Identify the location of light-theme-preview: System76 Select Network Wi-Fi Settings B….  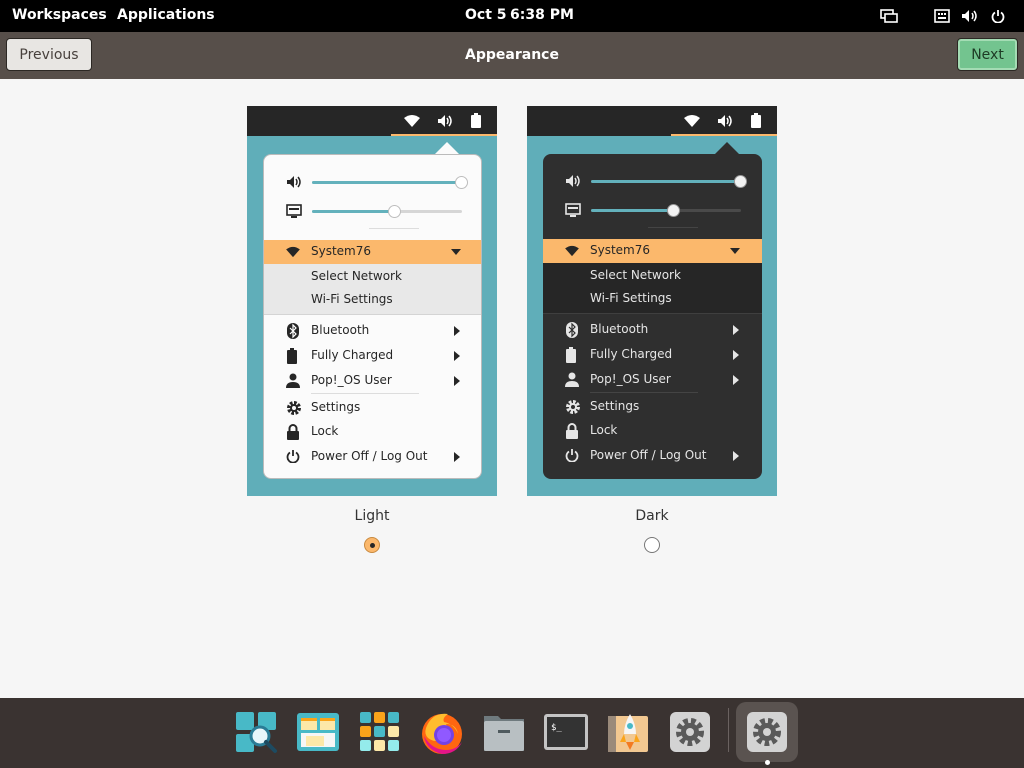
(372, 301).